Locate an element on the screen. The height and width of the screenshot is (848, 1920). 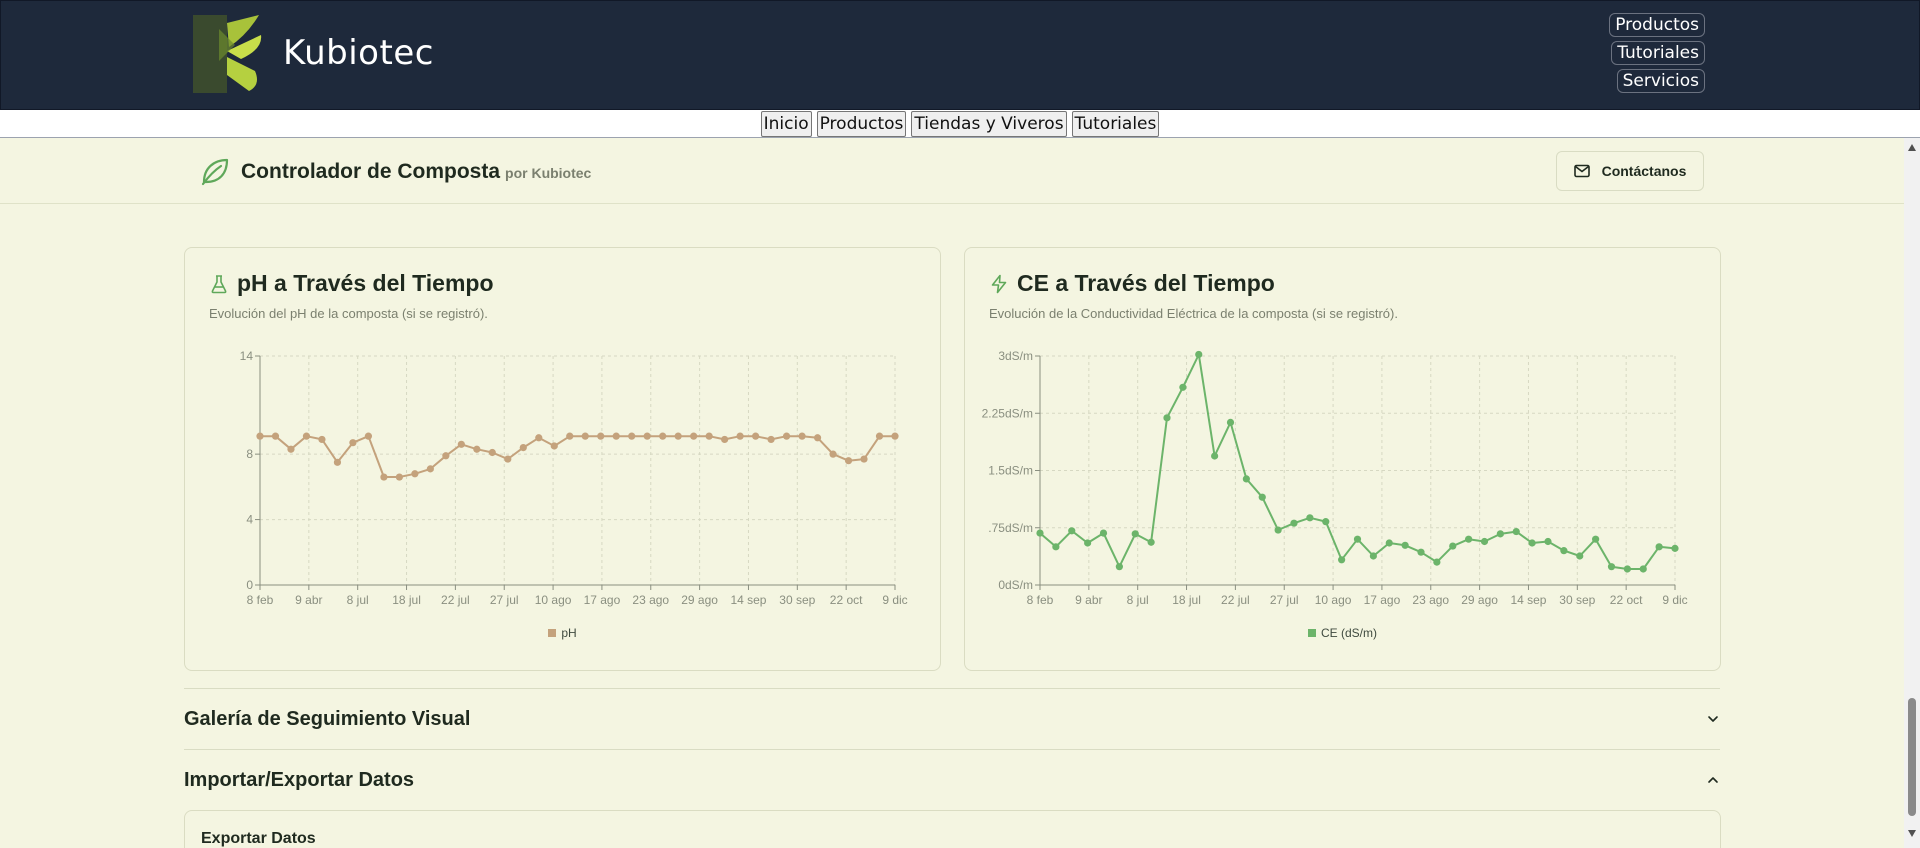
ce-x-tick-label: 22 jul is located at coordinates (1235, 600).